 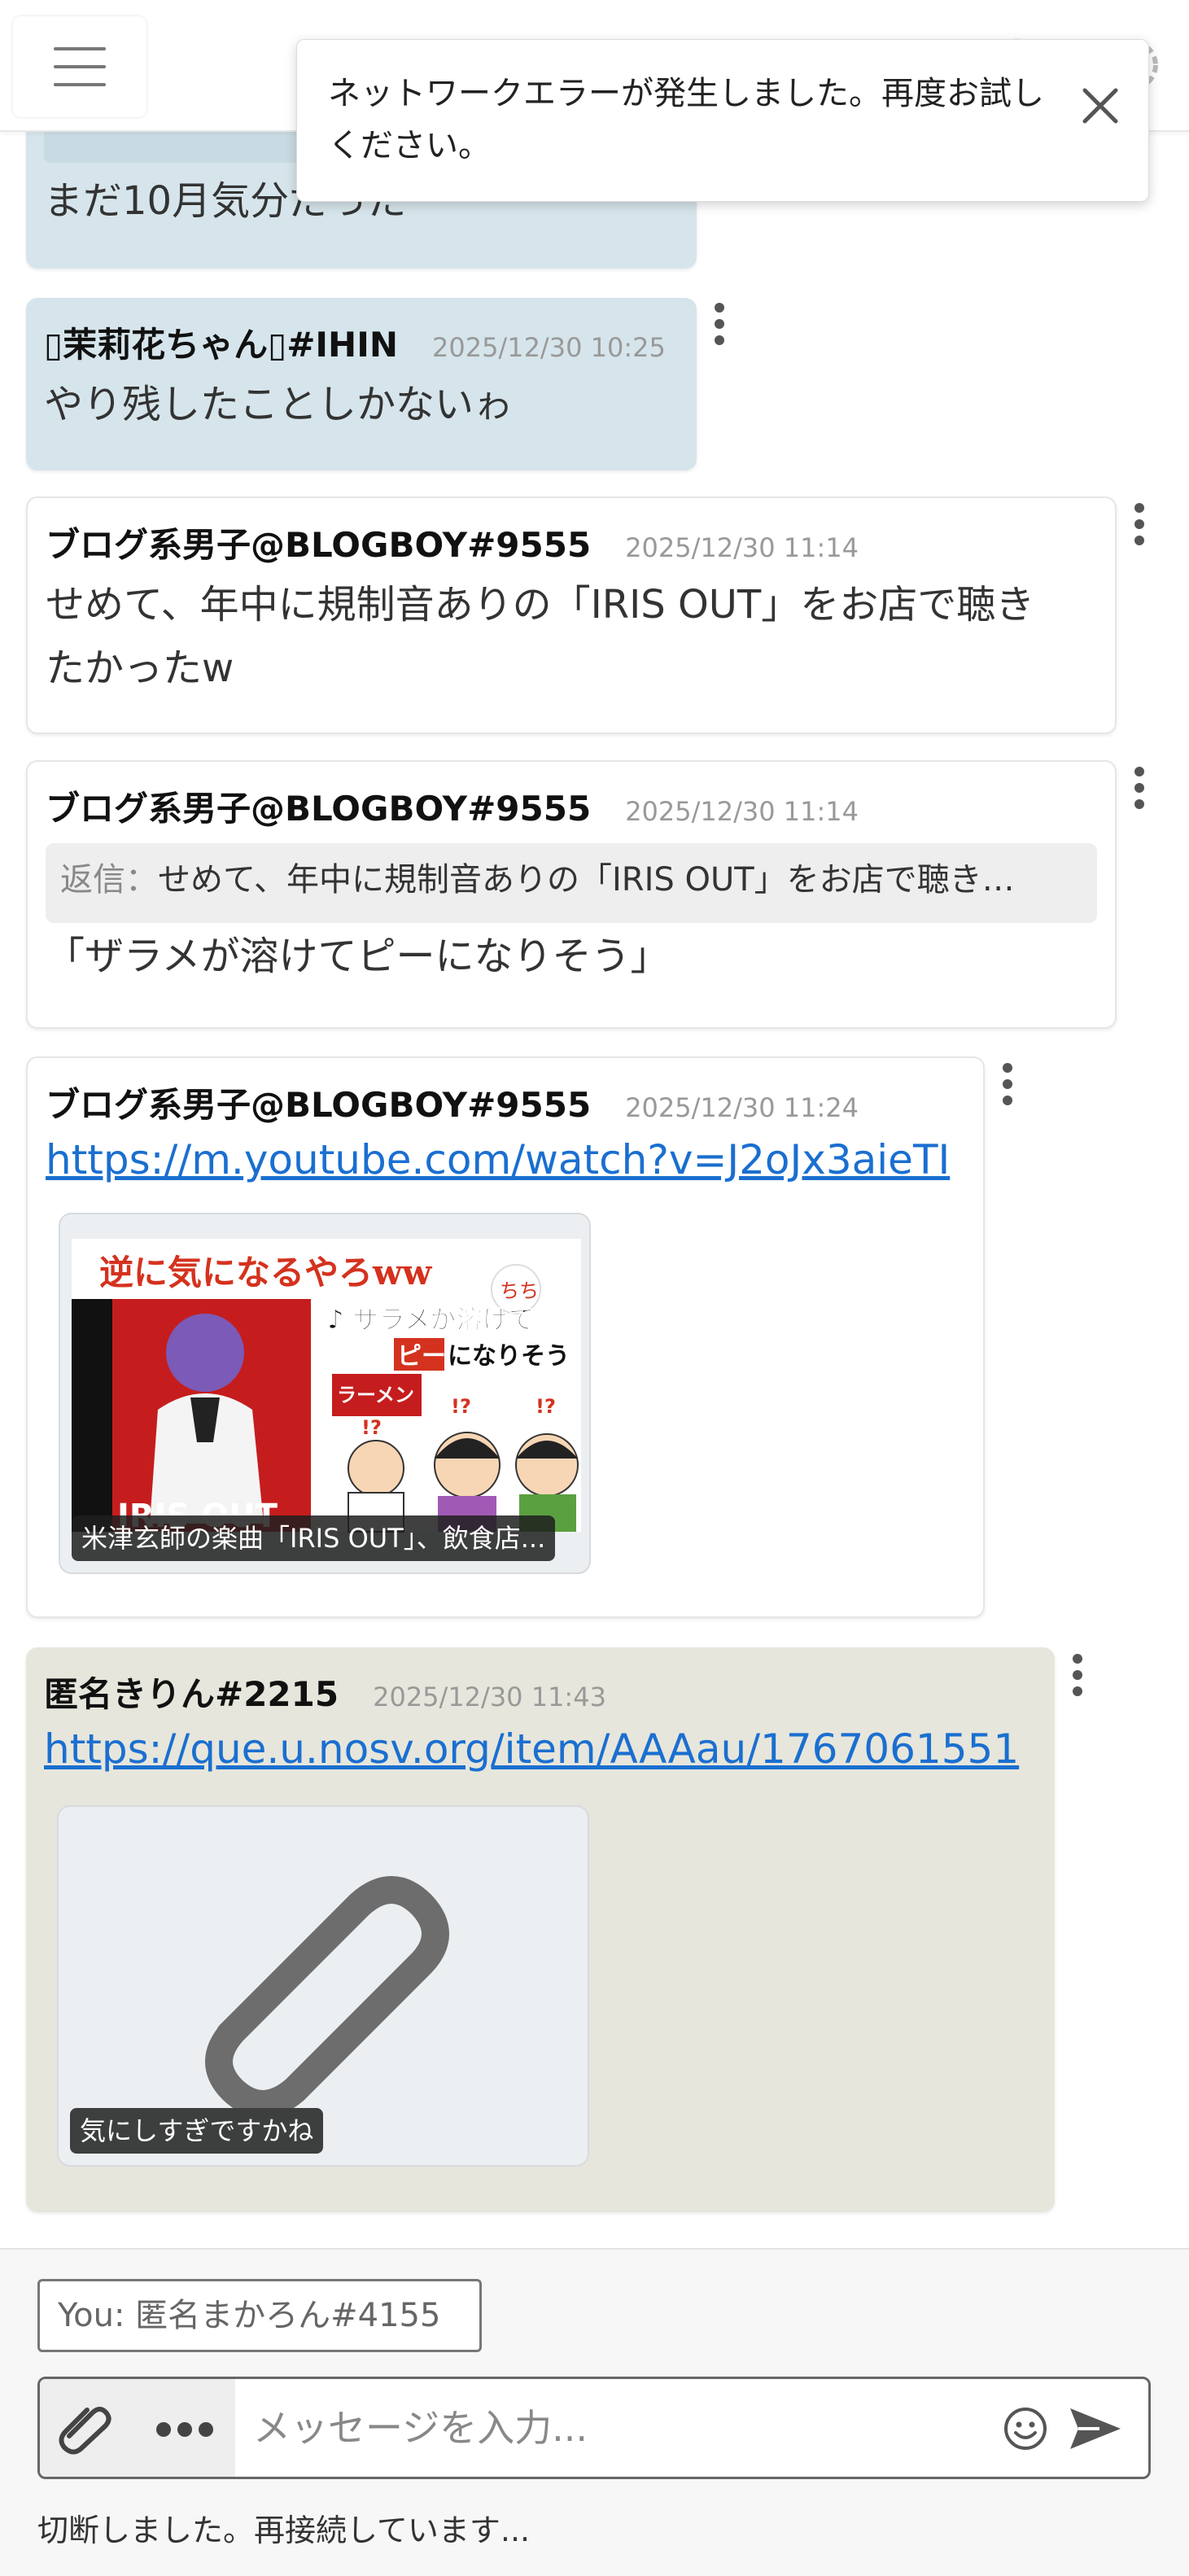 I want to click on message-text: やり残したことしかないゎ, so click(x=279, y=404).